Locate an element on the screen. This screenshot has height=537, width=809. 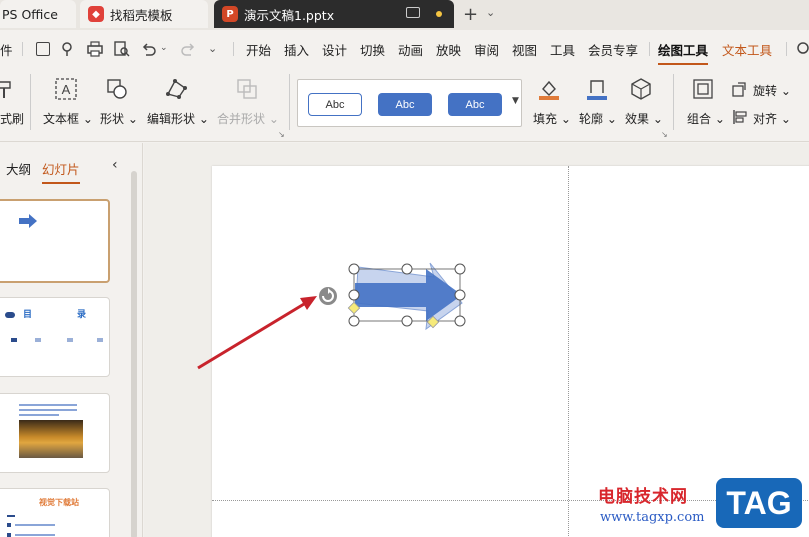
watermark-tag-badge: TAG is located at coordinates (759, 503).